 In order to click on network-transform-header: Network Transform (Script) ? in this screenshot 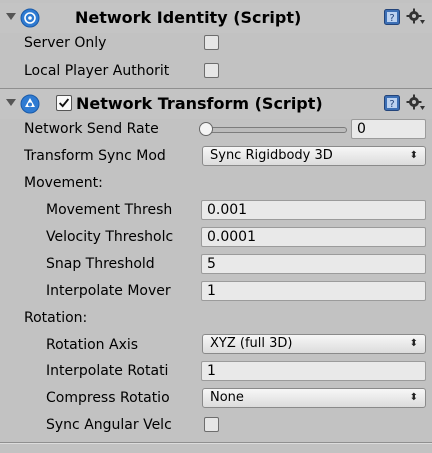, I will do `click(216, 104)`.